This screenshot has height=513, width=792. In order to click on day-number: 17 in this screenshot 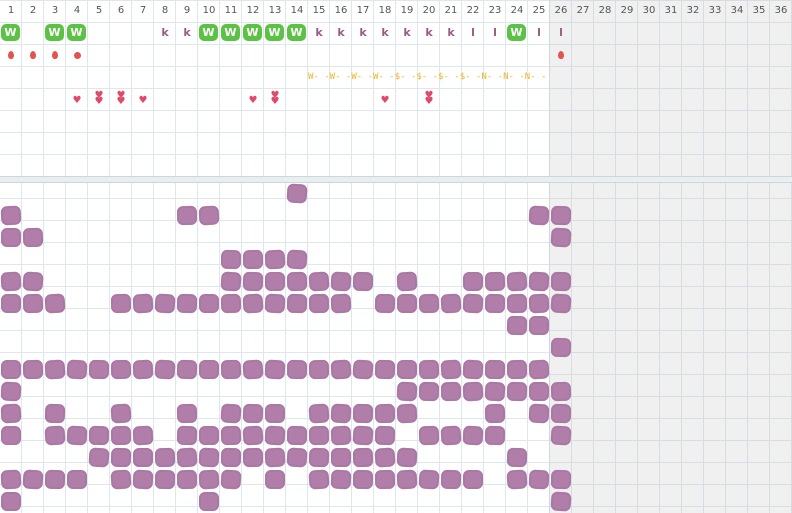, I will do `click(363, 11)`.